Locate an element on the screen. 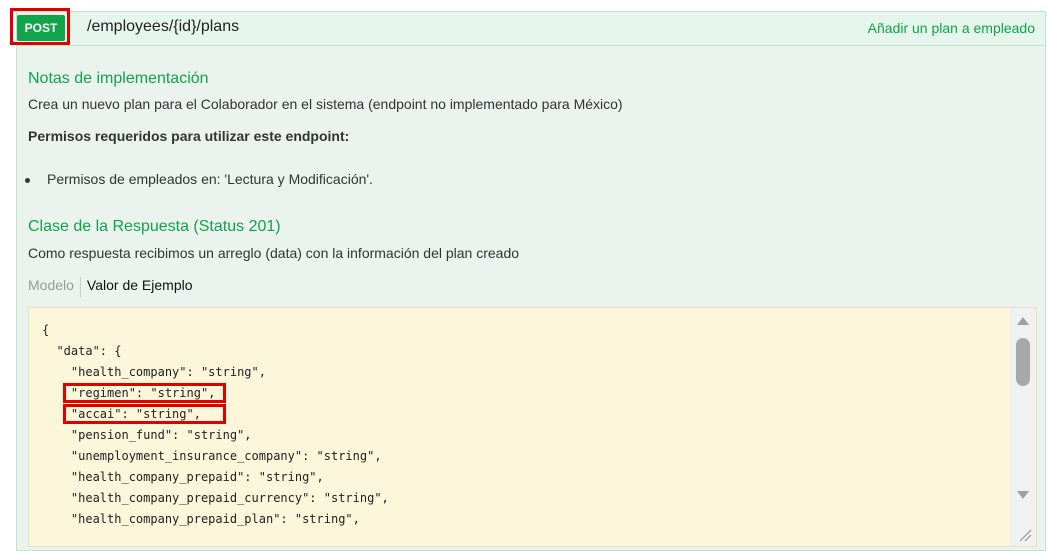  implementation-notes-title: Notas de implementación is located at coordinates (118, 78).